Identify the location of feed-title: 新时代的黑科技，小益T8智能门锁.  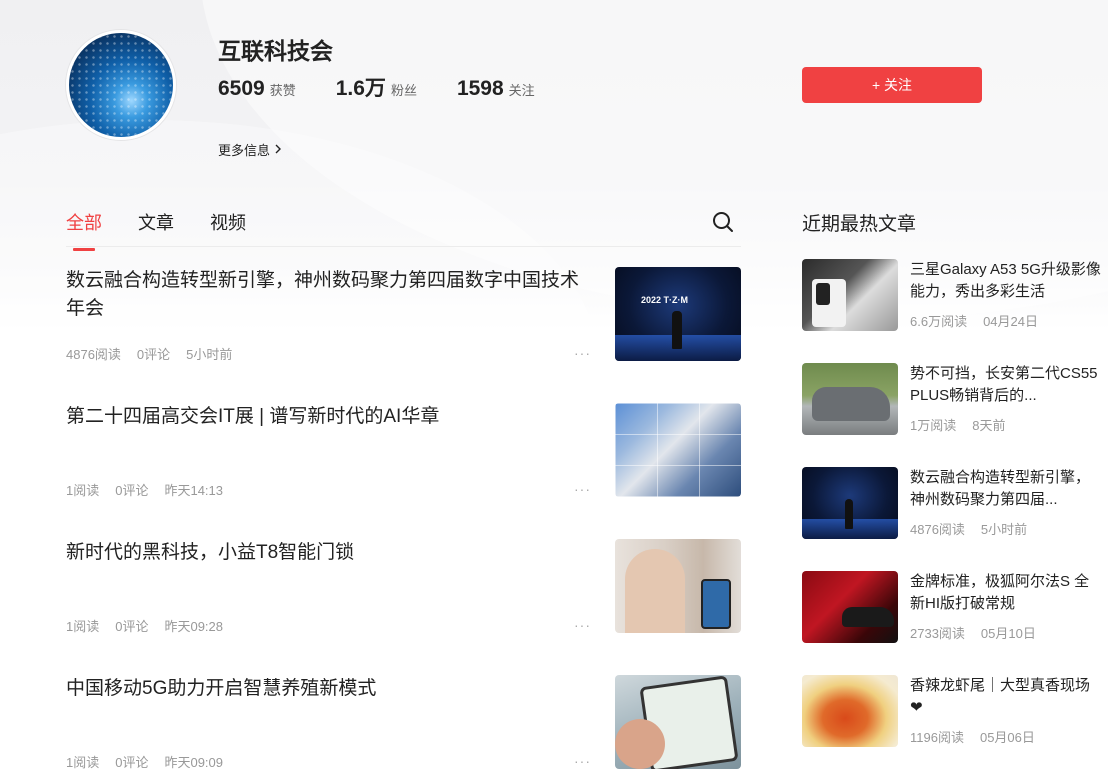
(331, 553).